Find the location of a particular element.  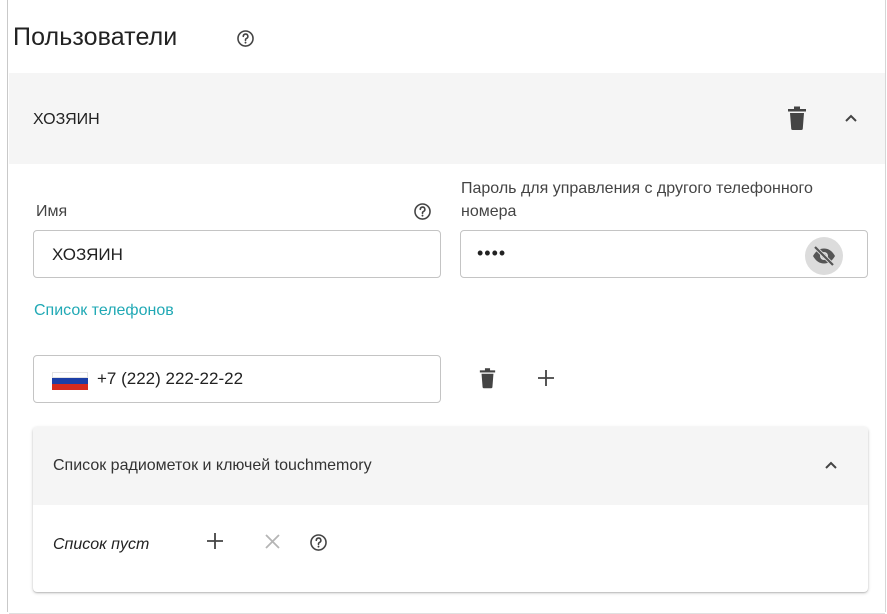

eye-off-icon is located at coordinates (824, 256).